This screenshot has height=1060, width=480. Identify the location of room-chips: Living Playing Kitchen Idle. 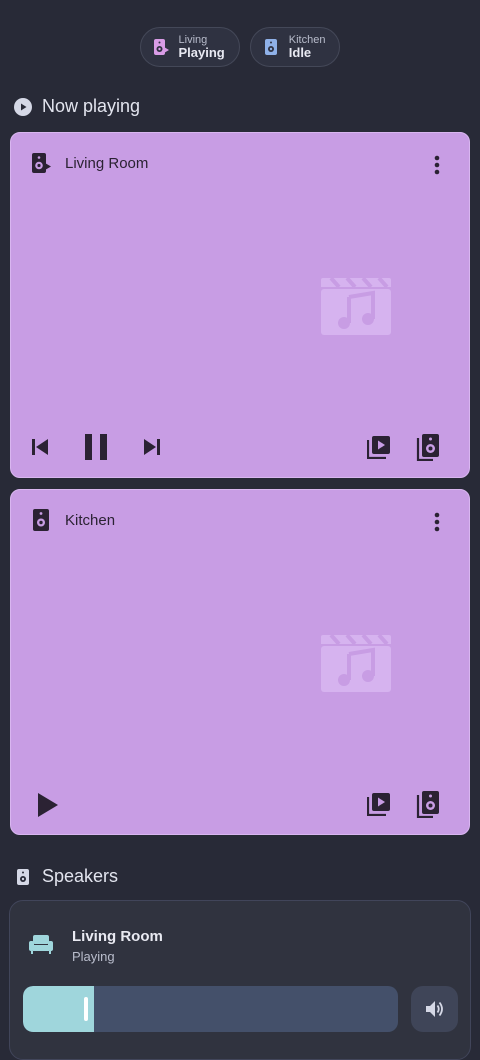
(240, 47).